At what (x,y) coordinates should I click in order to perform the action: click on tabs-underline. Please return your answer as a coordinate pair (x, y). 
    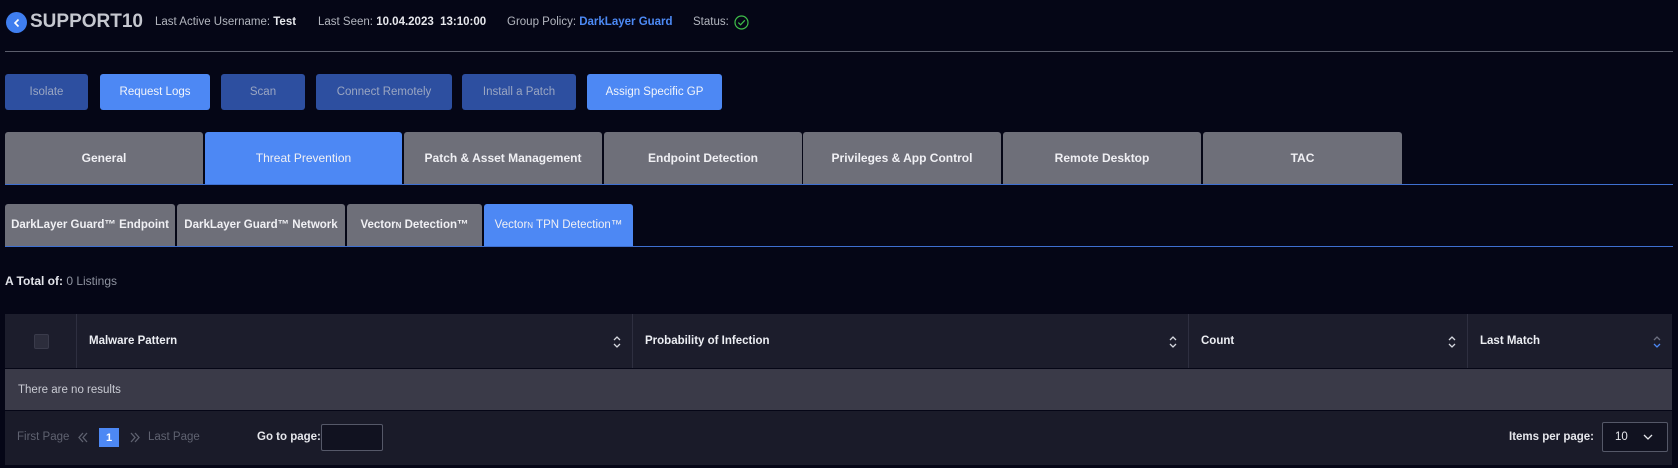
    Looking at the image, I should click on (839, 184).